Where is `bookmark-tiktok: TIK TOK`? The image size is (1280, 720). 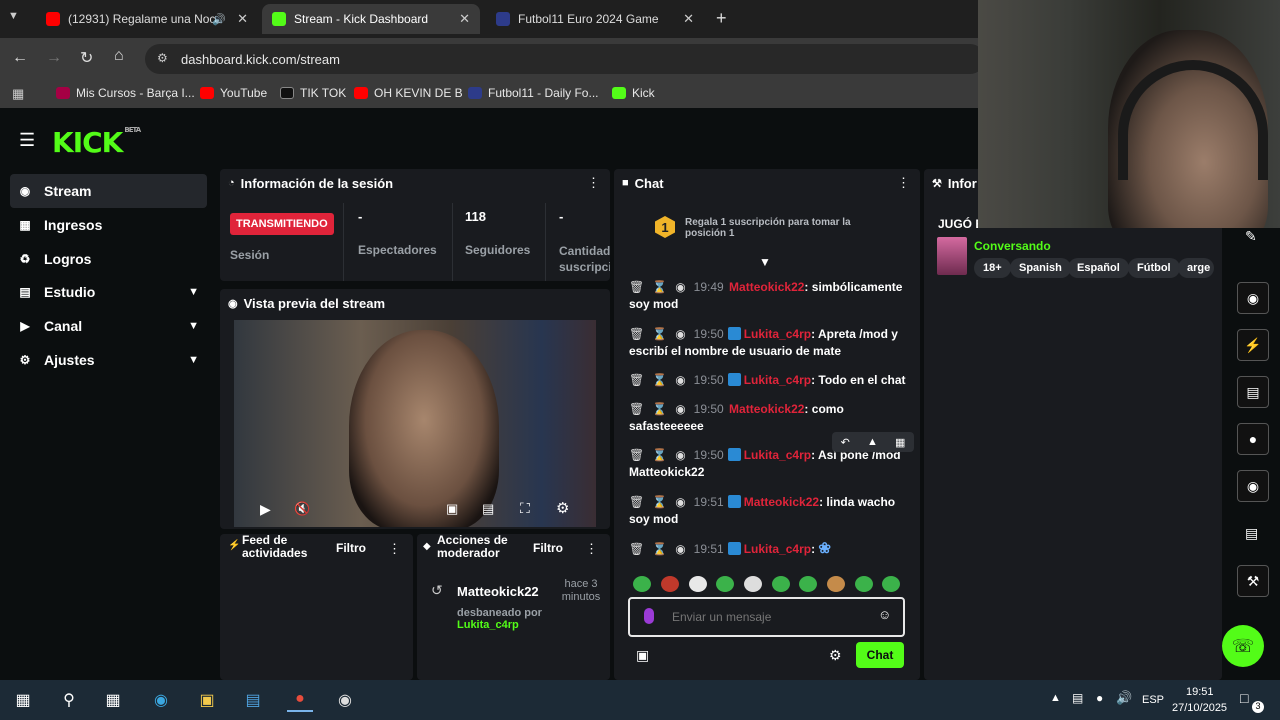
bookmark-tiktok: TIK TOK is located at coordinates (313, 93).